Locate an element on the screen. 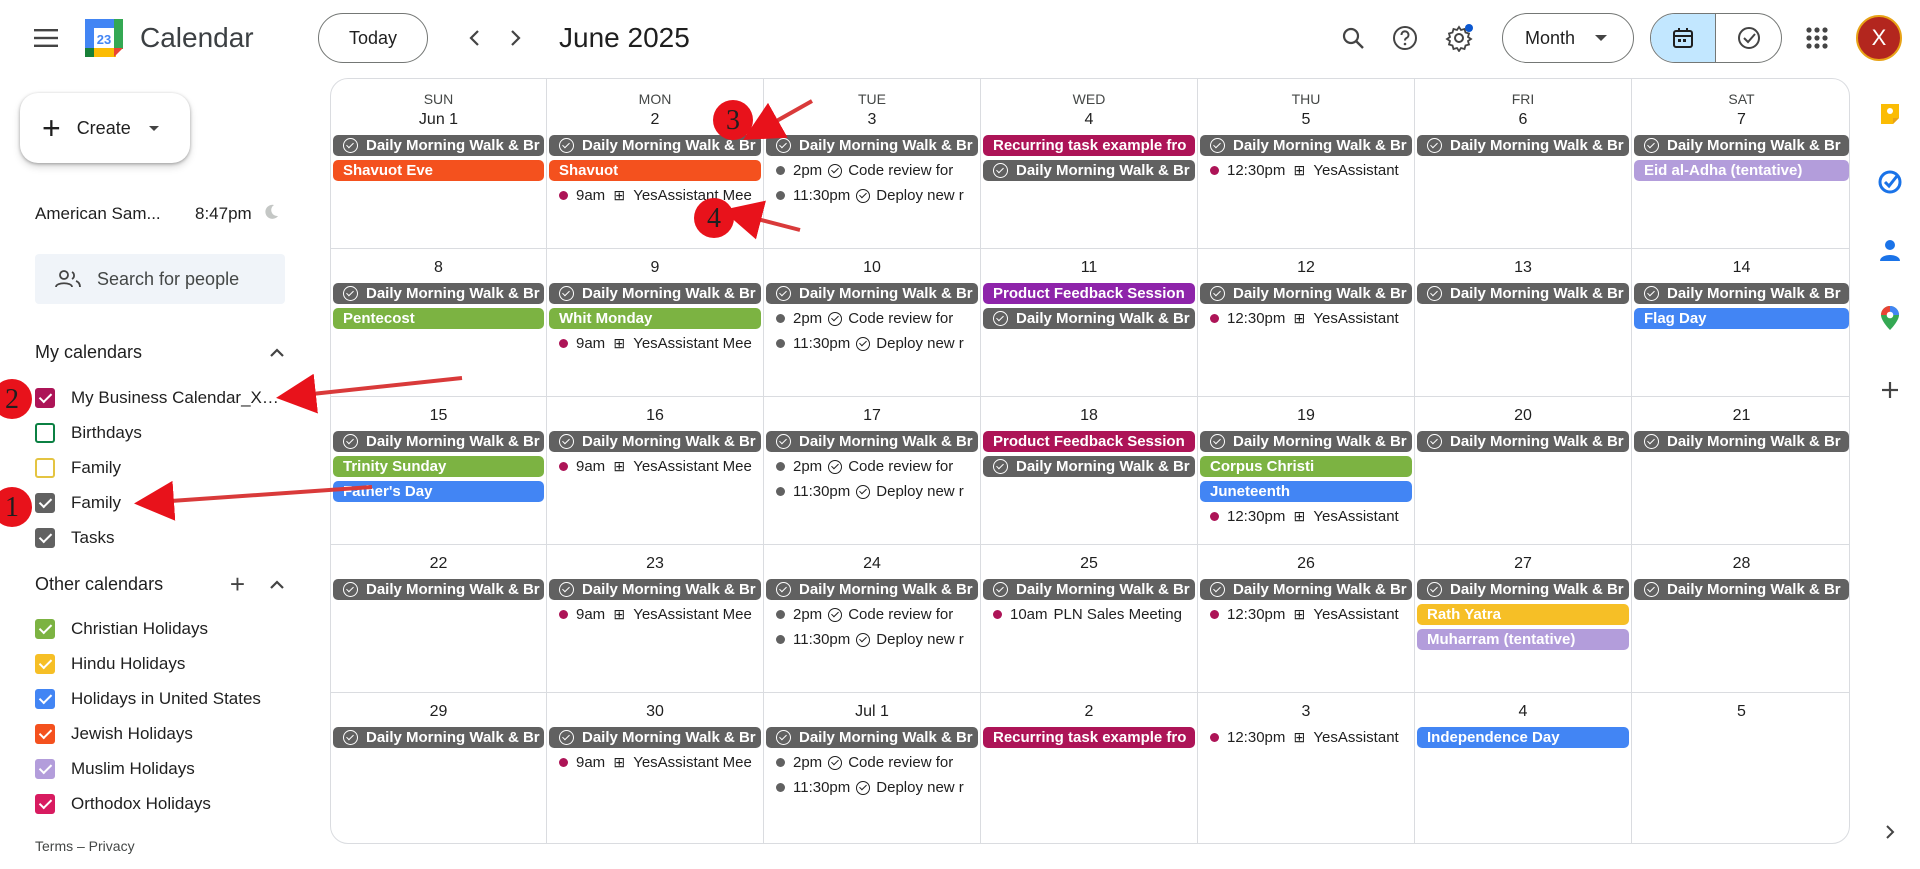 The width and height of the screenshot is (1920, 869). day-number: 13 is located at coordinates (1523, 268).